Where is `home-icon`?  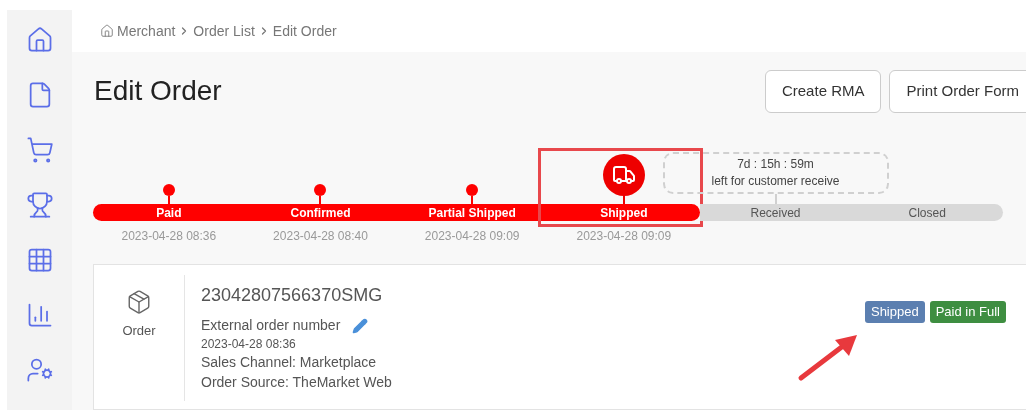
home-icon is located at coordinates (107, 31).